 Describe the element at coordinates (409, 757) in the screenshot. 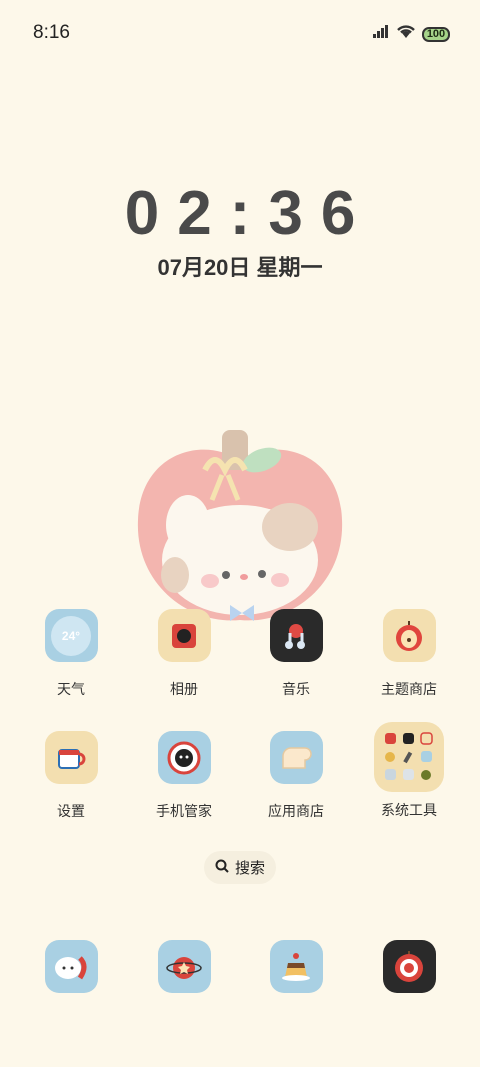

I see `tools-folder-icon` at that location.